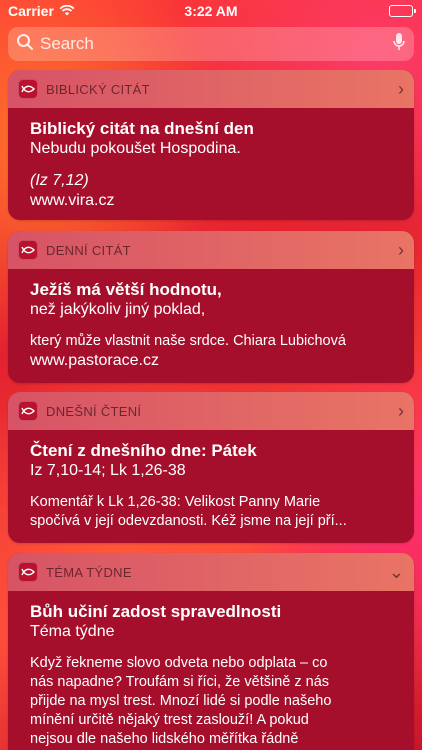 This screenshot has width=422, height=750. What do you see at coordinates (402, 11) in the screenshot?
I see `battery-icon` at bounding box center [402, 11].